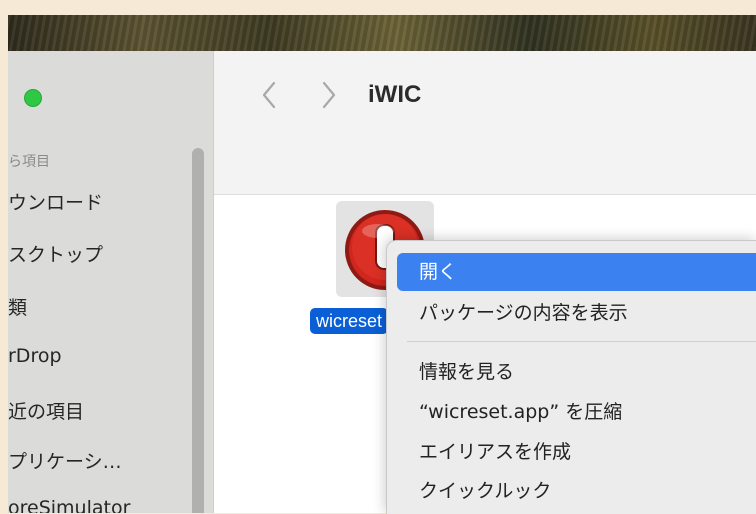 The image size is (756, 514). What do you see at coordinates (576, 272) in the screenshot?
I see `menu-item-open: 開く` at bounding box center [576, 272].